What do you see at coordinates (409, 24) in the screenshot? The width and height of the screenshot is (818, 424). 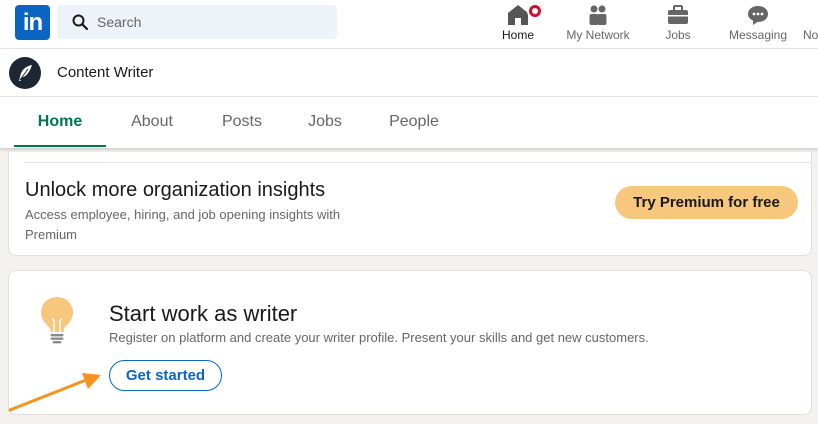 I see `global-nav: in Home My Network` at bounding box center [409, 24].